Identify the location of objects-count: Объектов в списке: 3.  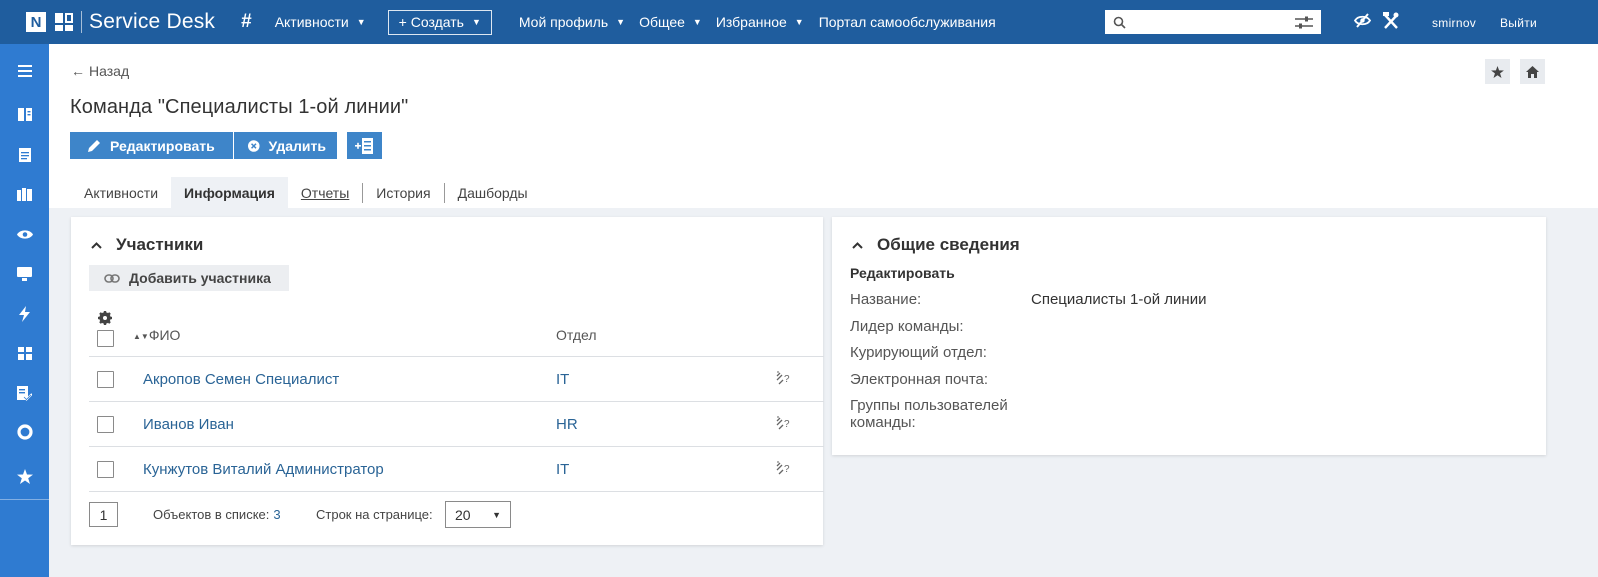
(217, 514).